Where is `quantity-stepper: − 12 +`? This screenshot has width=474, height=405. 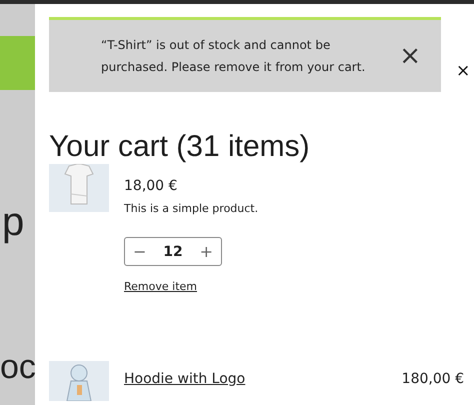 quantity-stepper: − 12 + is located at coordinates (173, 251).